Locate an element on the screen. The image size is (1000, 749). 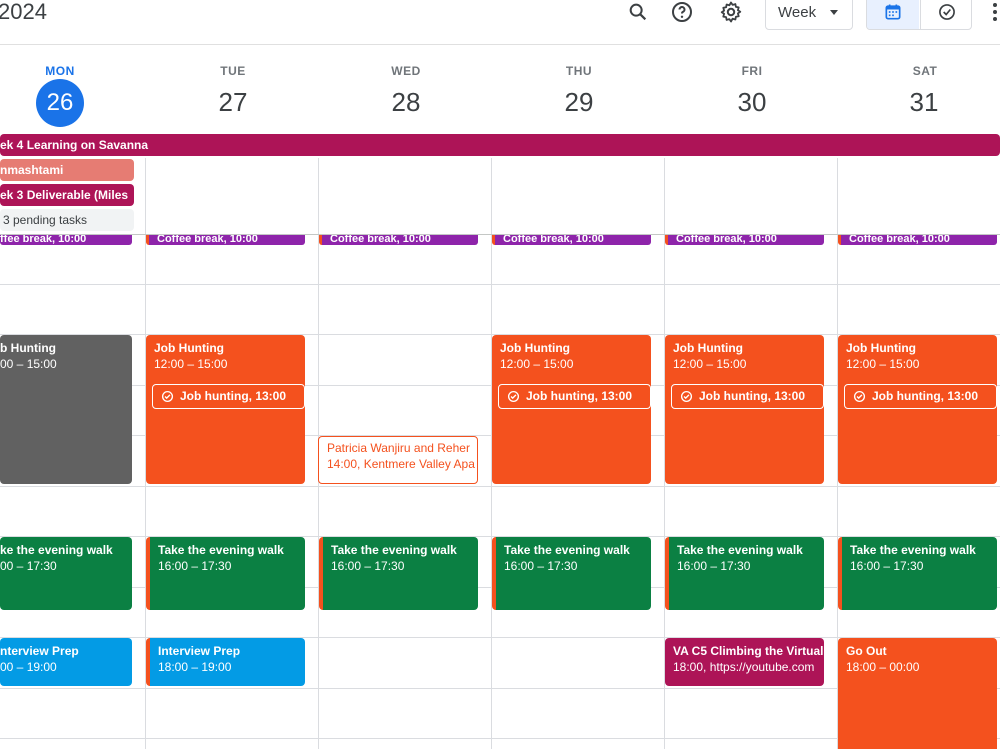
event-location: 14:00, Kentmere Valley Apa is located at coordinates (401, 464).